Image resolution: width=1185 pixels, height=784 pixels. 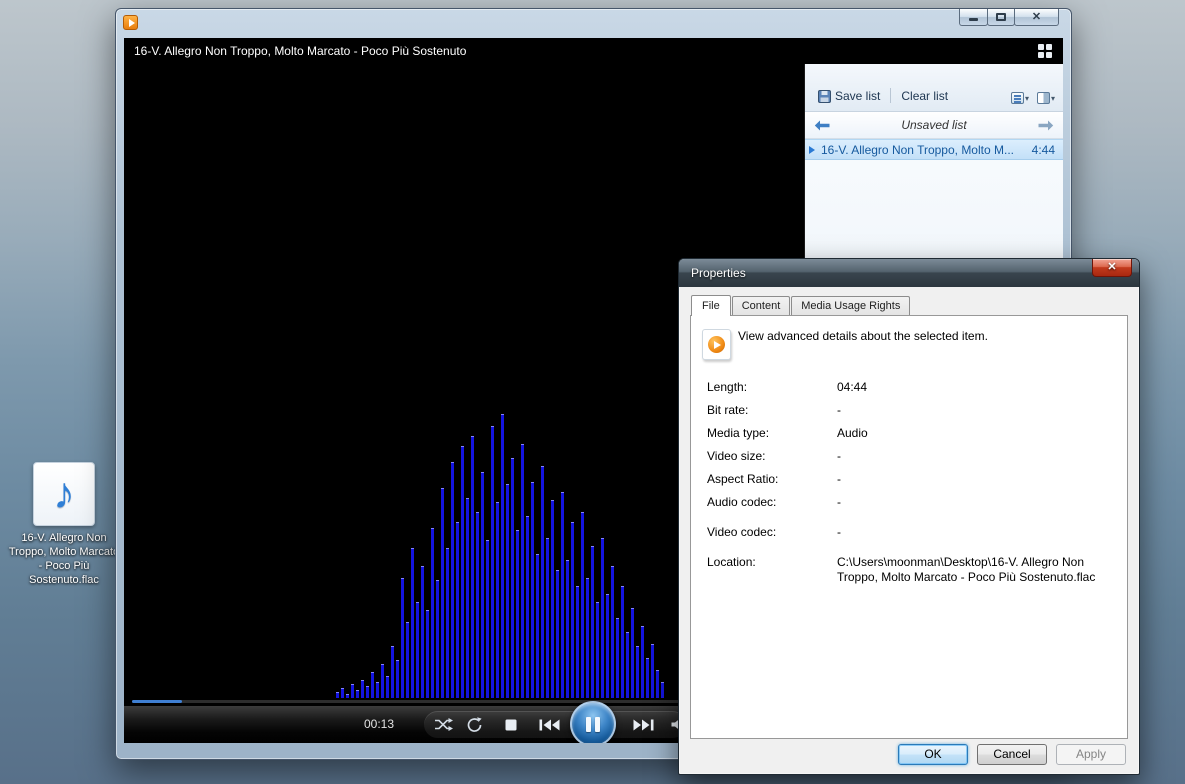 I want to click on field-length: Length: 04:44, so click(x=787, y=387).